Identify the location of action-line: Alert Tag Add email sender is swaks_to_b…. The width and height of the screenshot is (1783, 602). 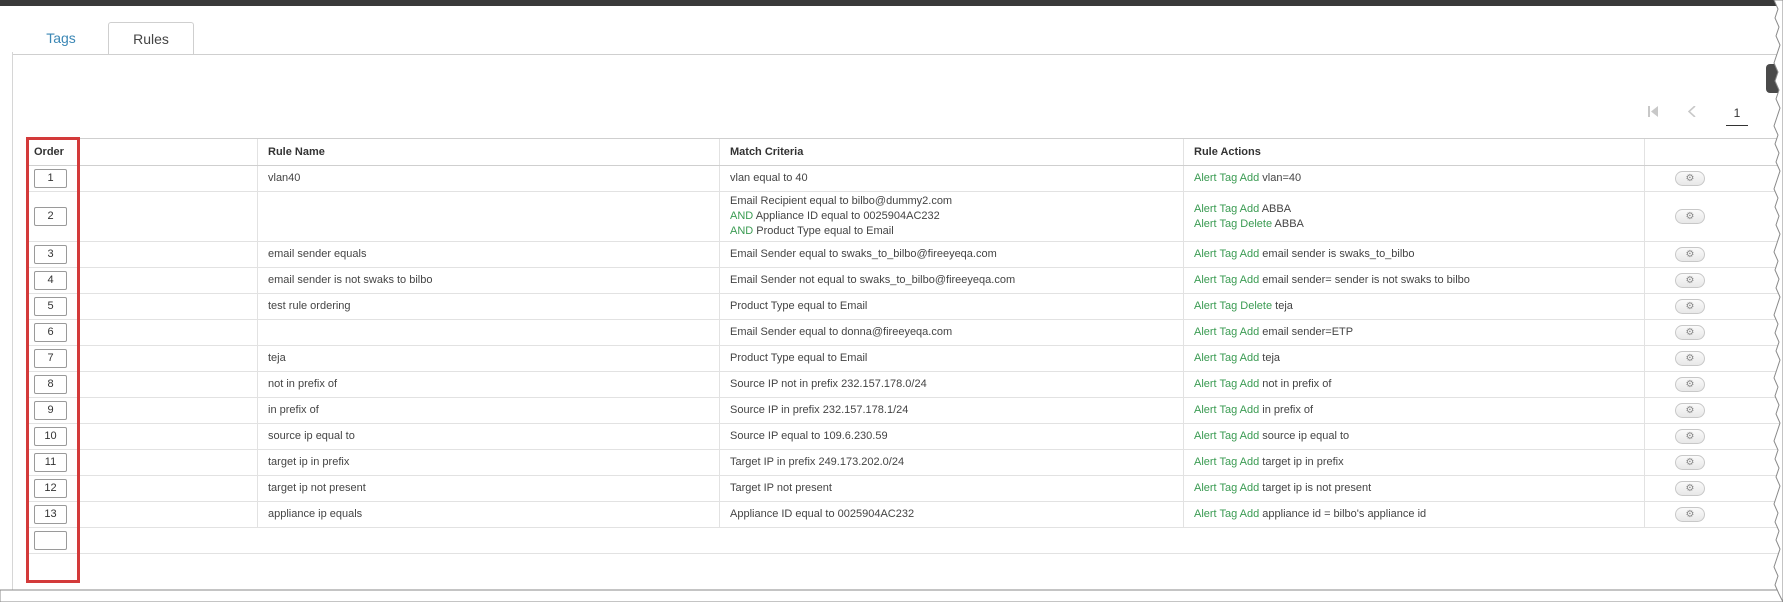
(1419, 254).